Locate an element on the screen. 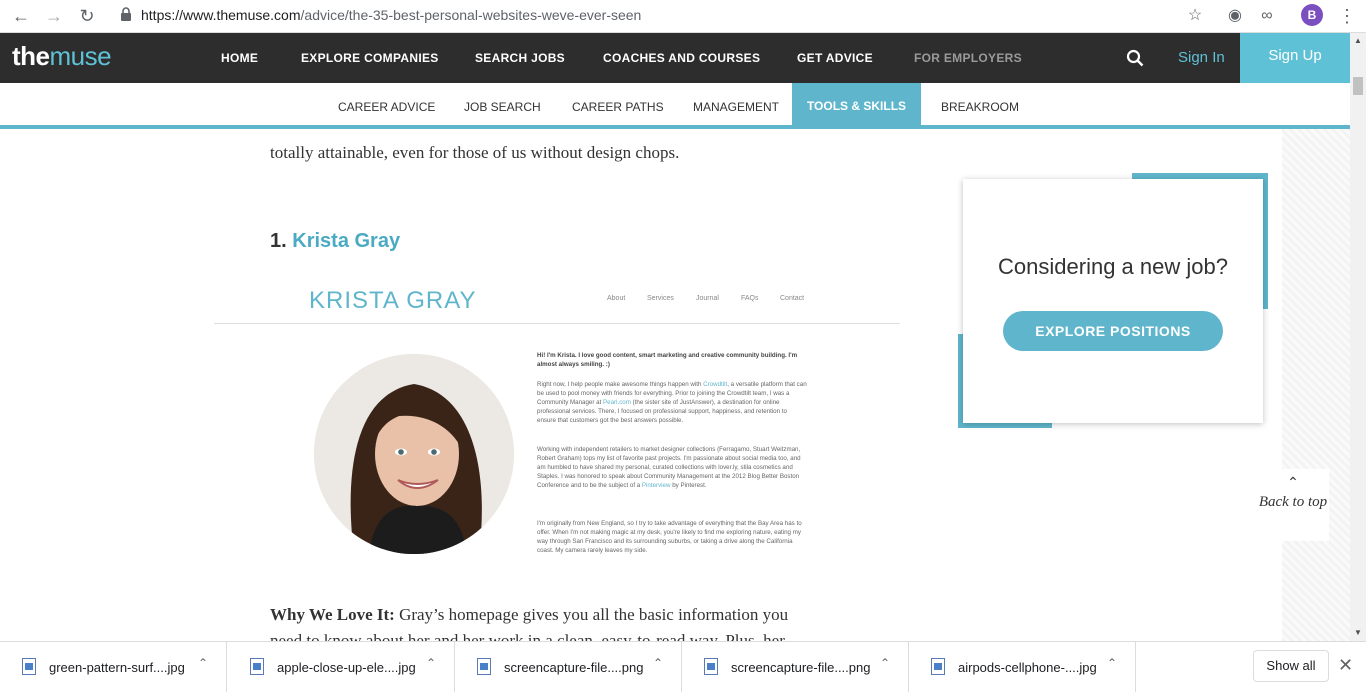 This screenshot has height=692, width=1366. download-item: apple-close-up-ele....jpg ⌃ is located at coordinates (341, 667).